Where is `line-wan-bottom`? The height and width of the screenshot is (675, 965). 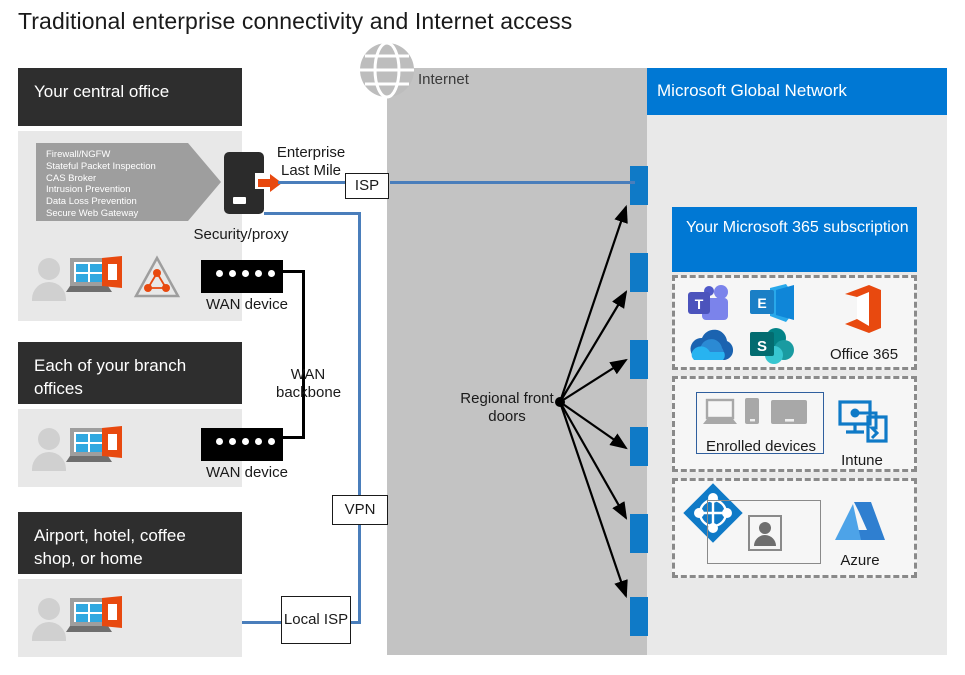
line-wan-bottom is located at coordinates (294, 437).